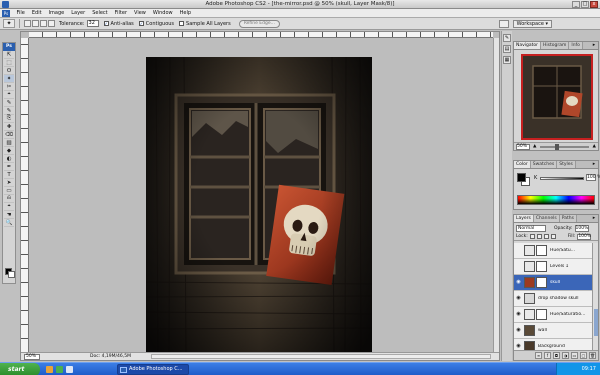 The image size is (600, 375). I want to click on quicklaunch-media-icon, so click(59, 369).